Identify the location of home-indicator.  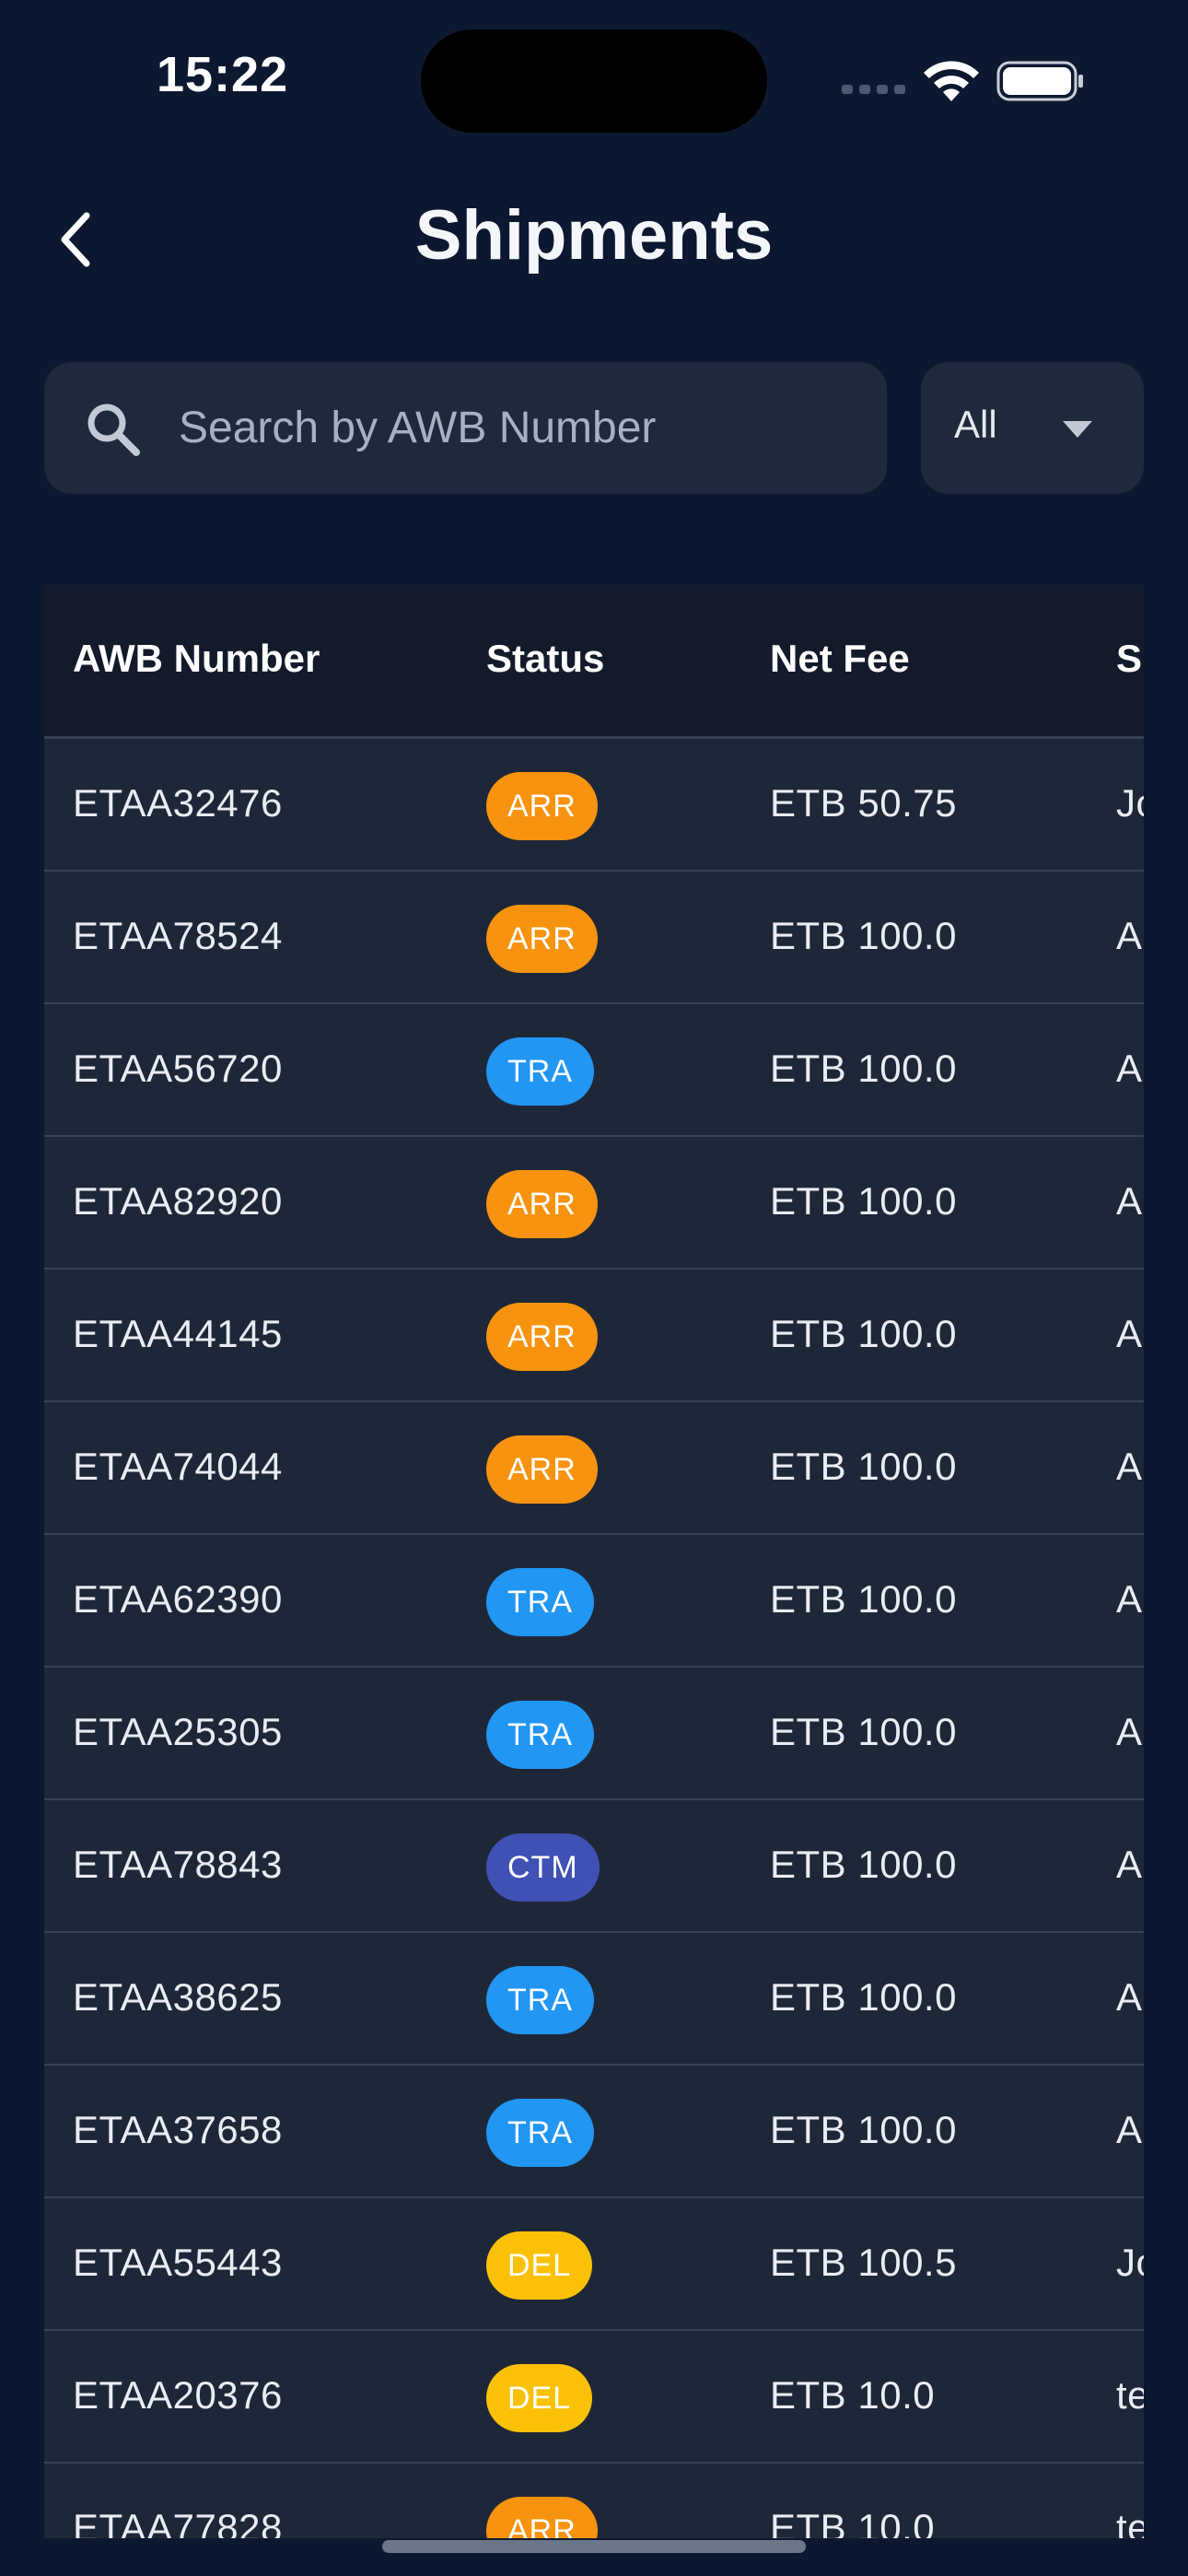
(594, 2546).